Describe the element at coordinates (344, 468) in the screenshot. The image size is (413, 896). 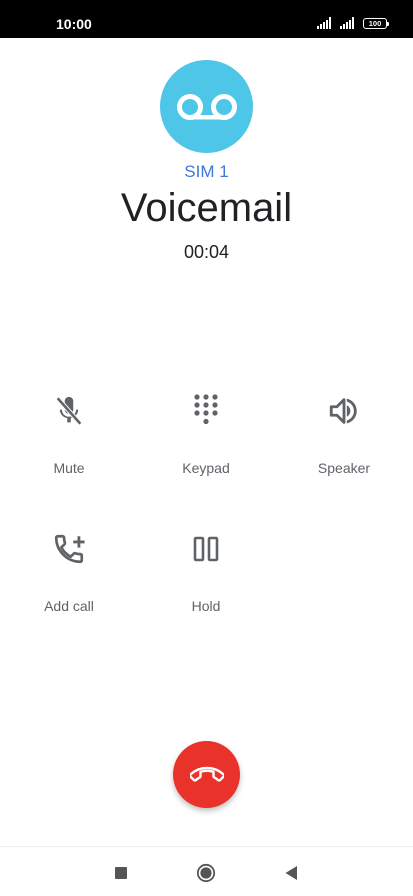
I see `speaker-label: Speaker` at that location.